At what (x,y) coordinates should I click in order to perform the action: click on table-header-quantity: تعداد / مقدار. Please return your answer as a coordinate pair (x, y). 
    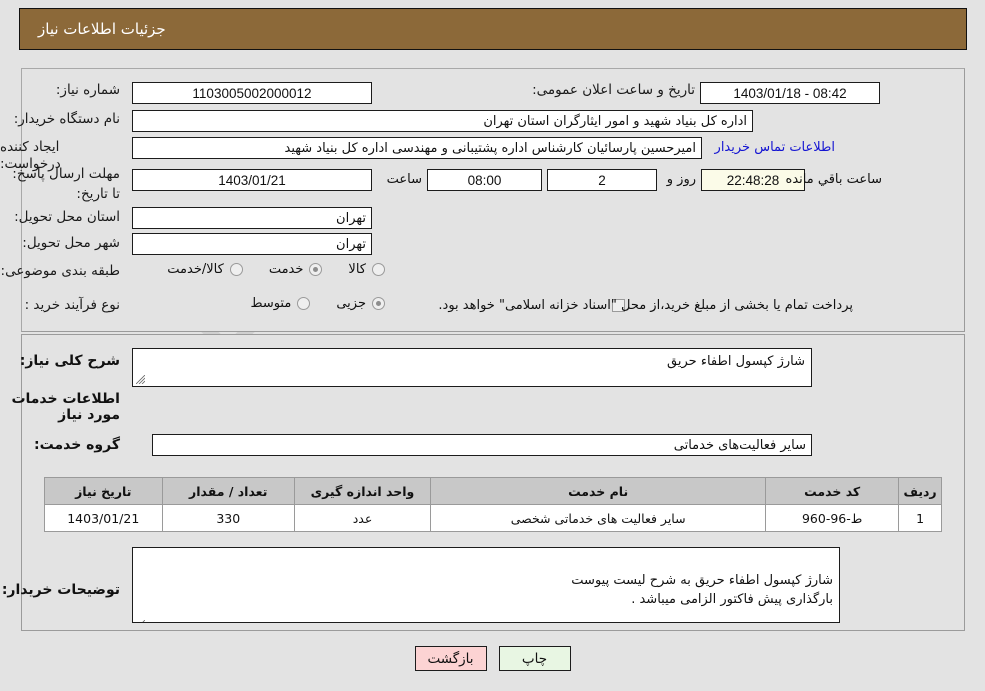
    Looking at the image, I should click on (228, 491).